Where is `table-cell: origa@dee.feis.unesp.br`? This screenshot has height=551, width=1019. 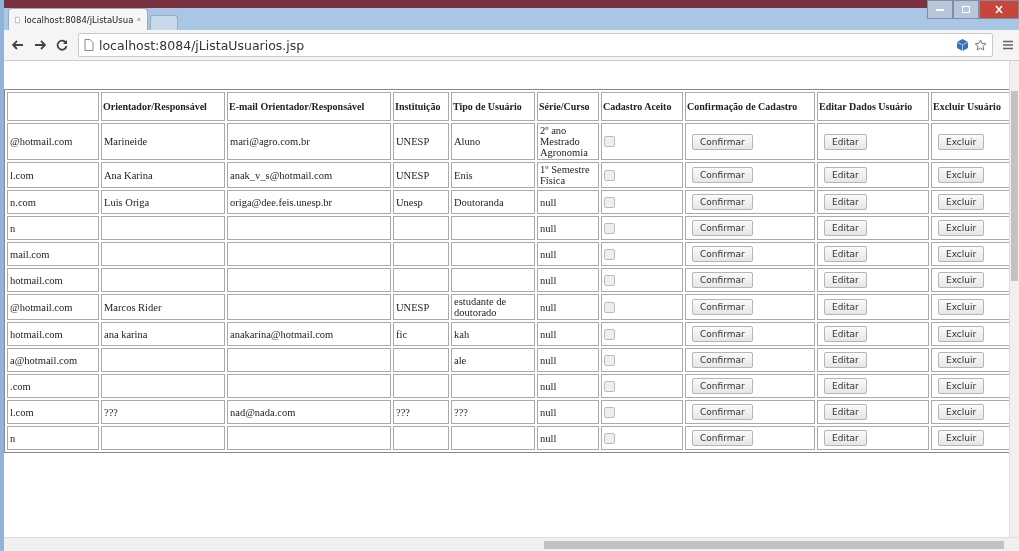 table-cell: origa@dee.feis.unesp.br is located at coordinates (281, 202).